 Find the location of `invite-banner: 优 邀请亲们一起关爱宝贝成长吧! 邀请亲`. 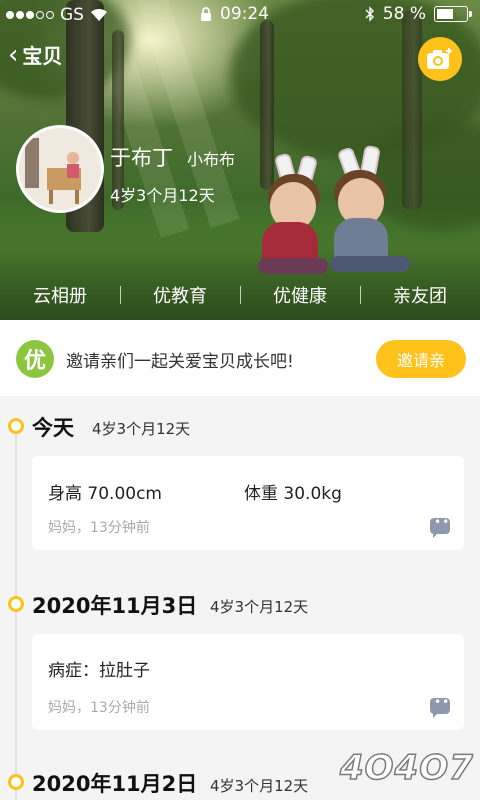

invite-banner: 优 邀请亲们一起关爱宝贝成长吧! 邀请亲 is located at coordinates (240, 358).